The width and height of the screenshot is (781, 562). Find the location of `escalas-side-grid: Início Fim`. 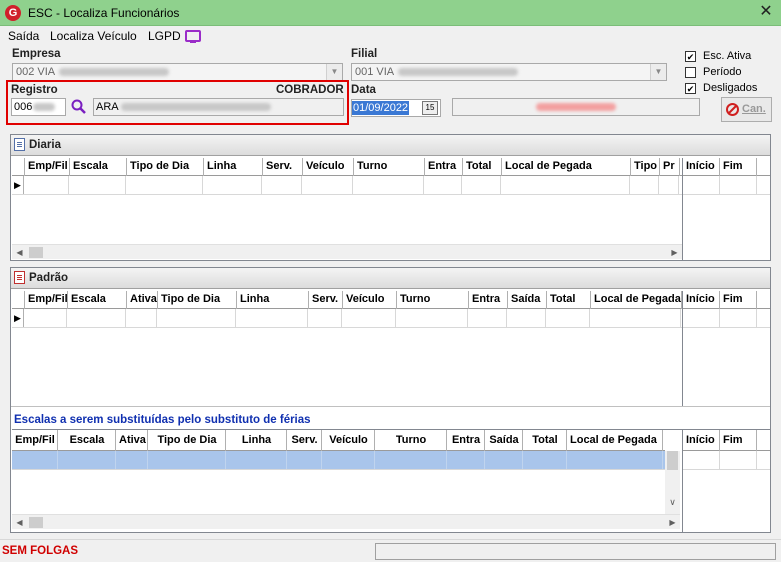

escalas-side-grid: Início Fim is located at coordinates (726, 481).